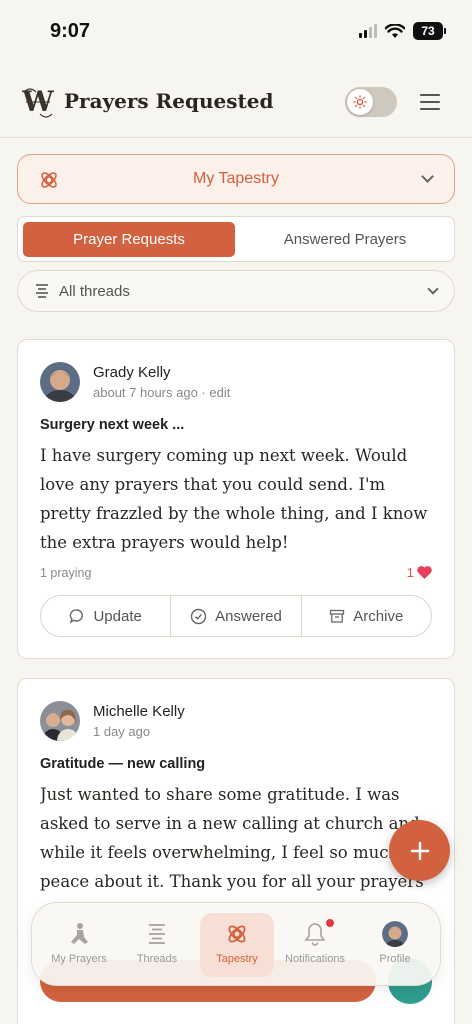  Describe the element at coordinates (430, 102) in the screenshot. I see `hamburger-menu-icon` at that location.